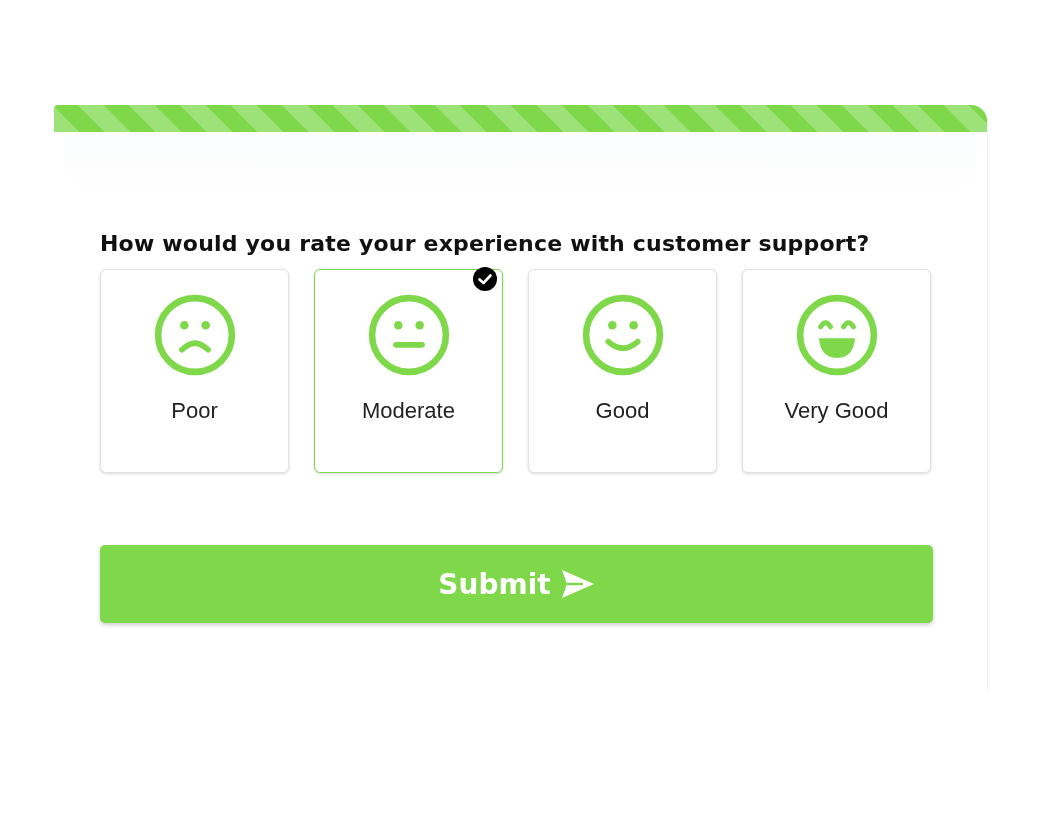 The width and height of the screenshot is (1040, 816). What do you see at coordinates (485, 279) in the screenshot?
I see `check-icon` at bounding box center [485, 279].